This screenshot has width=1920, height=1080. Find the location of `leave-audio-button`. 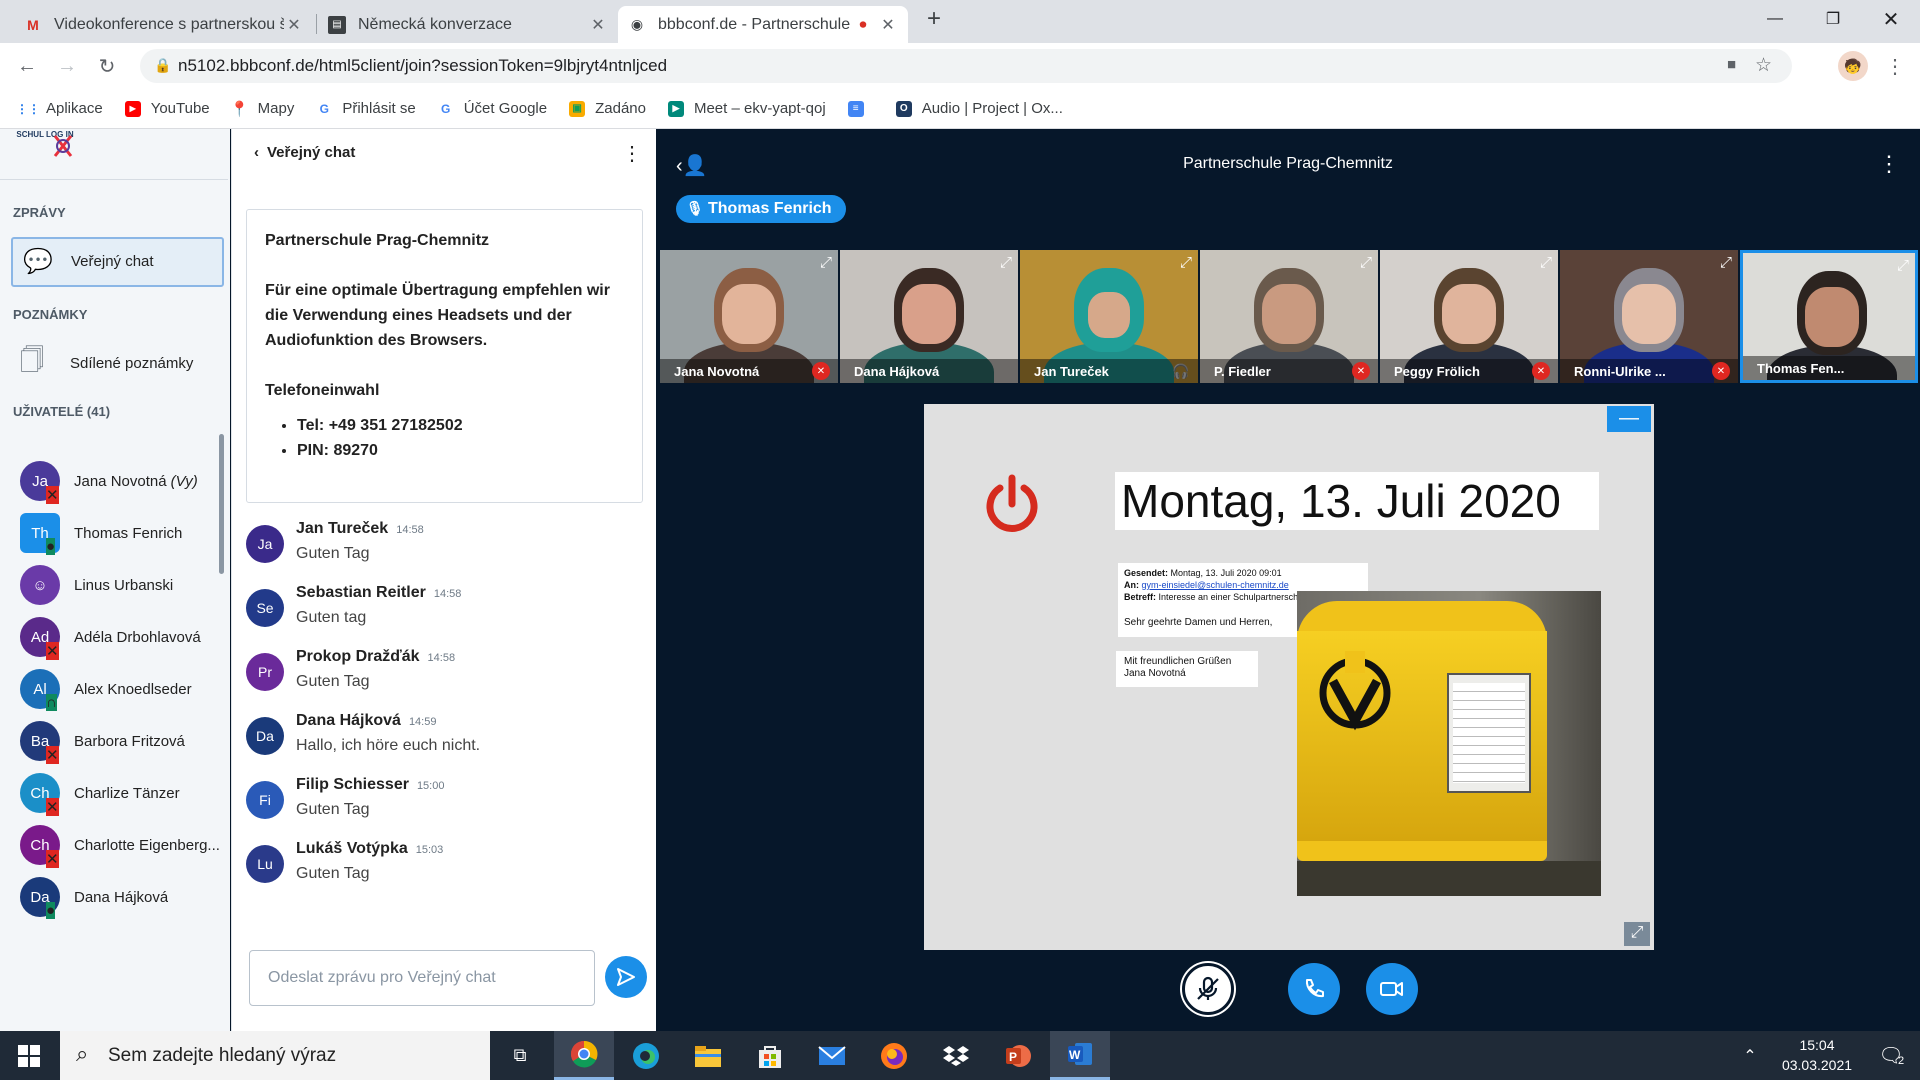

leave-audio-button is located at coordinates (1314, 989).